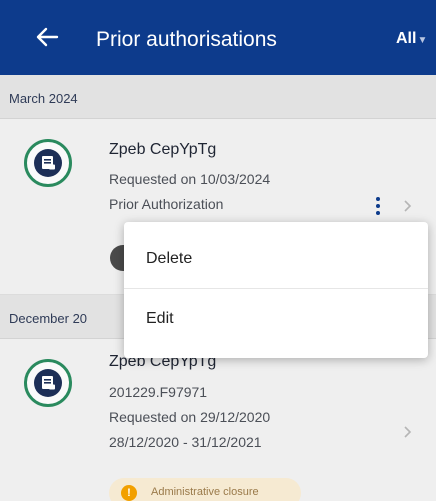 This screenshot has height=501, width=436. I want to click on page-title: Prior authorisations, so click(186, 39).